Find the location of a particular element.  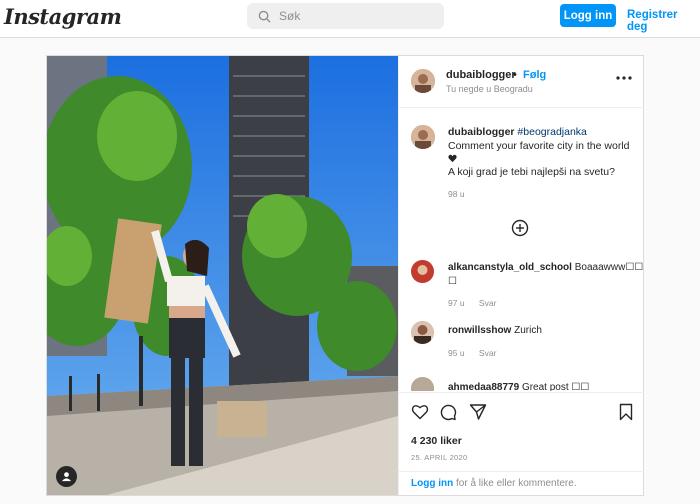

login-prompt: Logg inn for å like eller kommentere. is located at coordinates (521, 483).